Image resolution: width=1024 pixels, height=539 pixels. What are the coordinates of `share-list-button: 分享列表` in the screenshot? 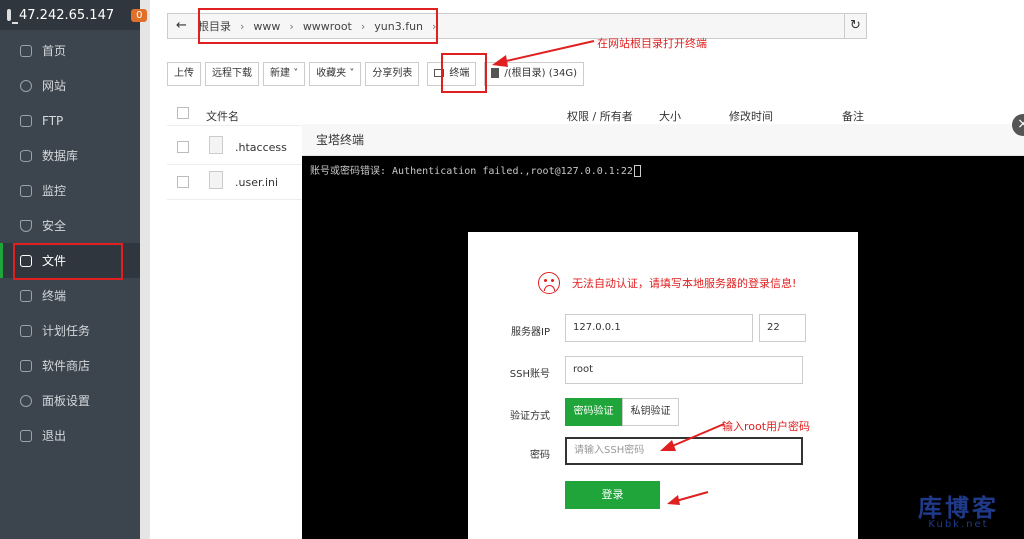 It's located at (392, 74).